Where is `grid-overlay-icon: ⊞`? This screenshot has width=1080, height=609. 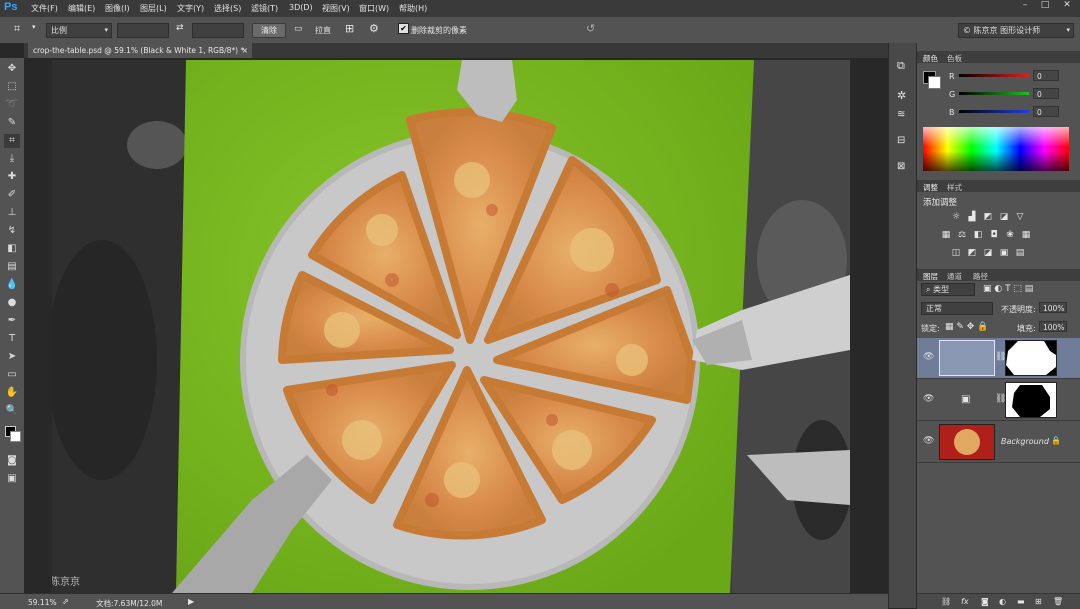 grid-overlay-icon: ⊞ is located at coordinates (349, 28).